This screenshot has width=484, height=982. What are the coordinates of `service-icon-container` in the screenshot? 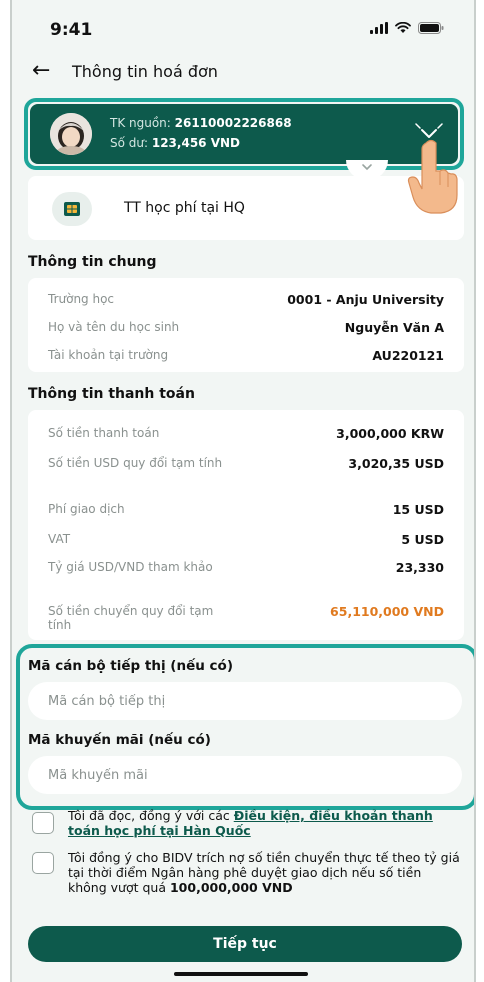 It's located at (72, 209).